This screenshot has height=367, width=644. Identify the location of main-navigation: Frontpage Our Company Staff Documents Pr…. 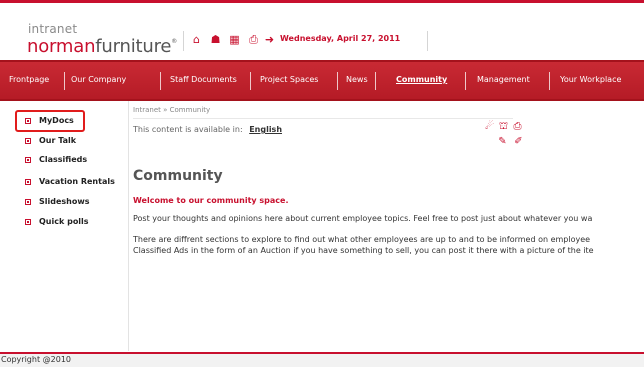
(322, 80).